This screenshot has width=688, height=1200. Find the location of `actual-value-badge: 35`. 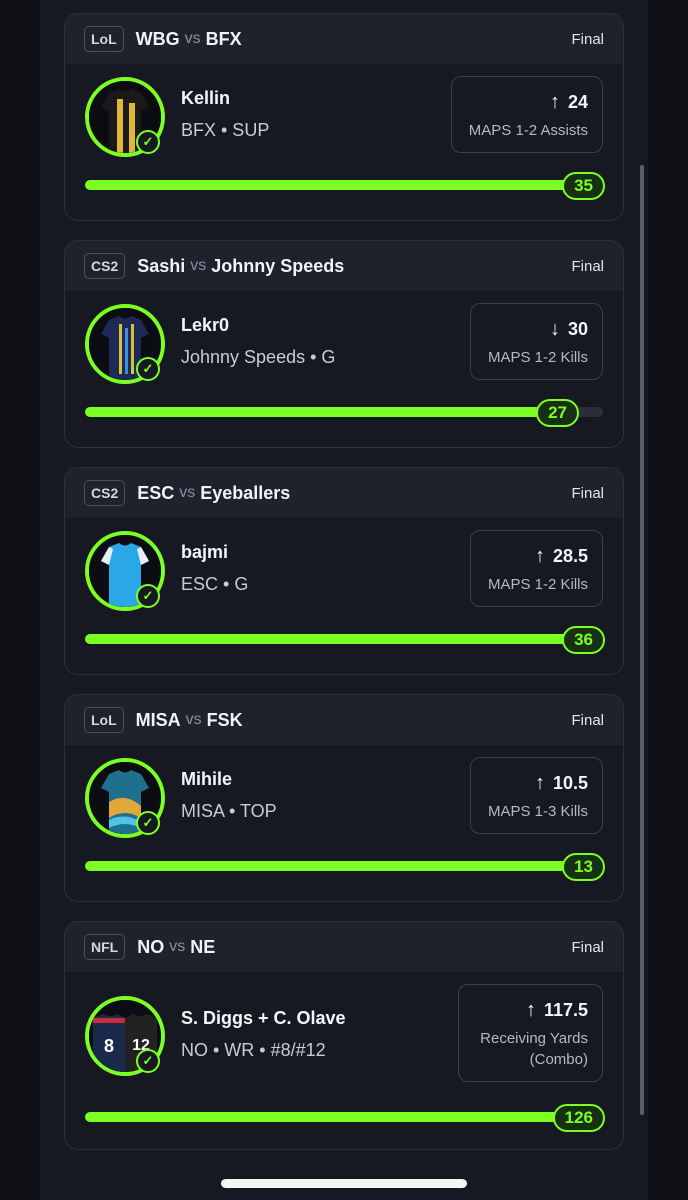

actual-value-badge: 35 is located at coordinates (583, 186).